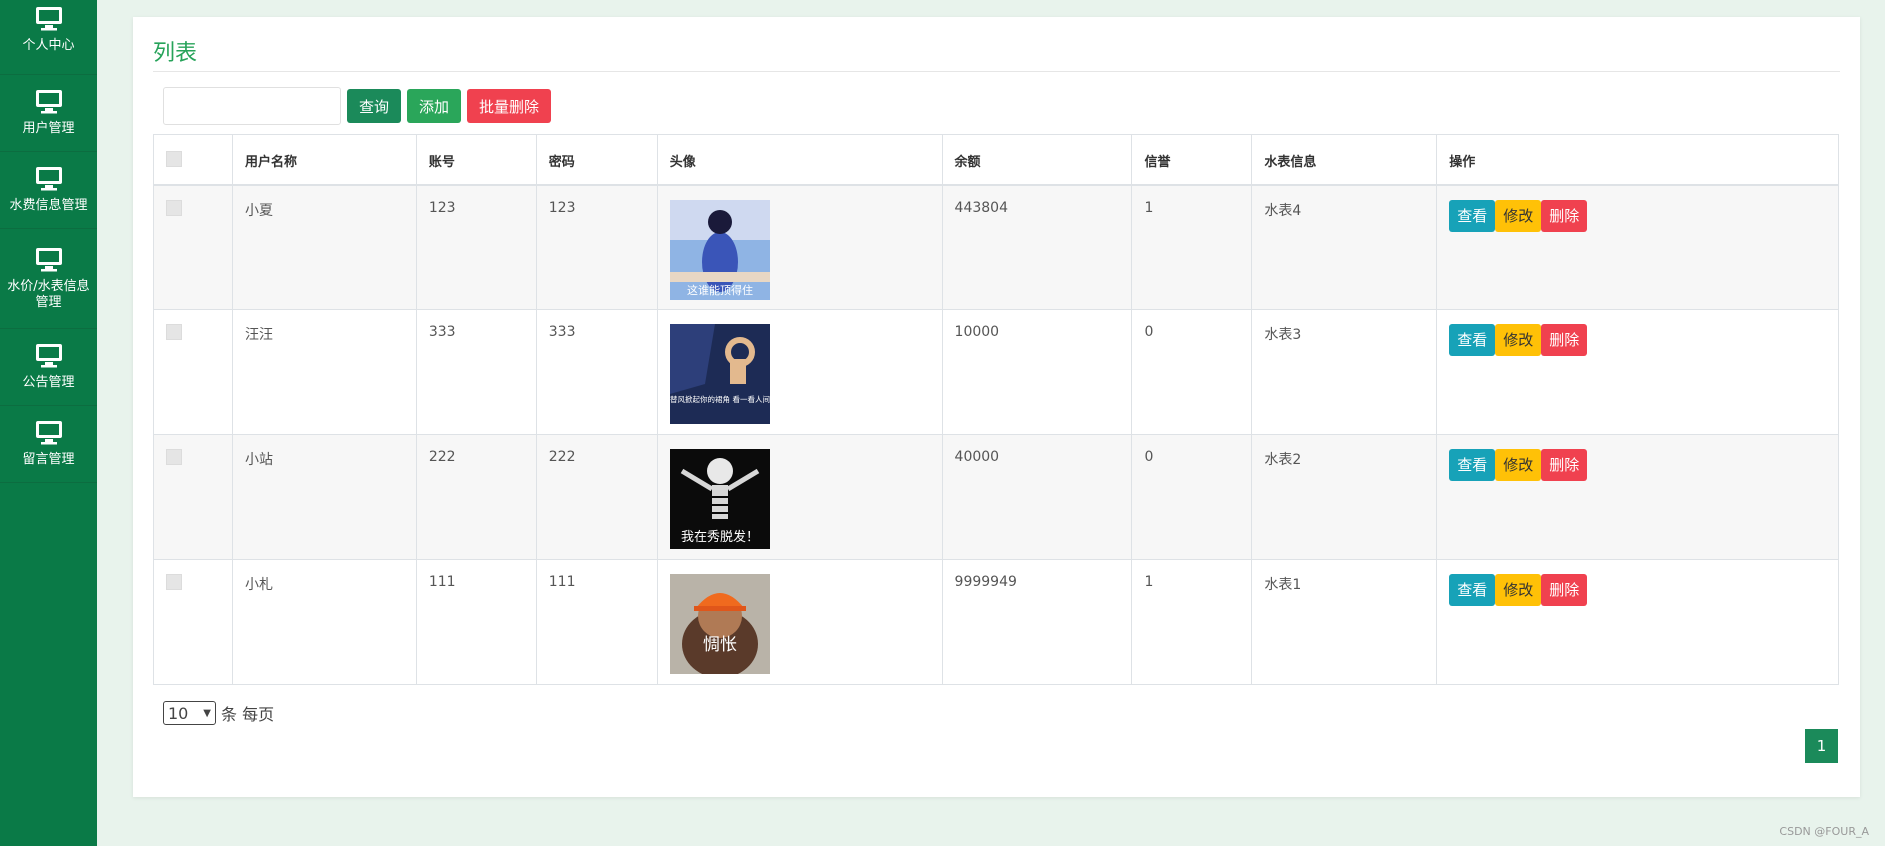 The width and height of the screenshot is (1885, 846). I want to click on avatar-caption: 好想替风掀起你的裙角 看一看人间仙境, so click(720, 399).